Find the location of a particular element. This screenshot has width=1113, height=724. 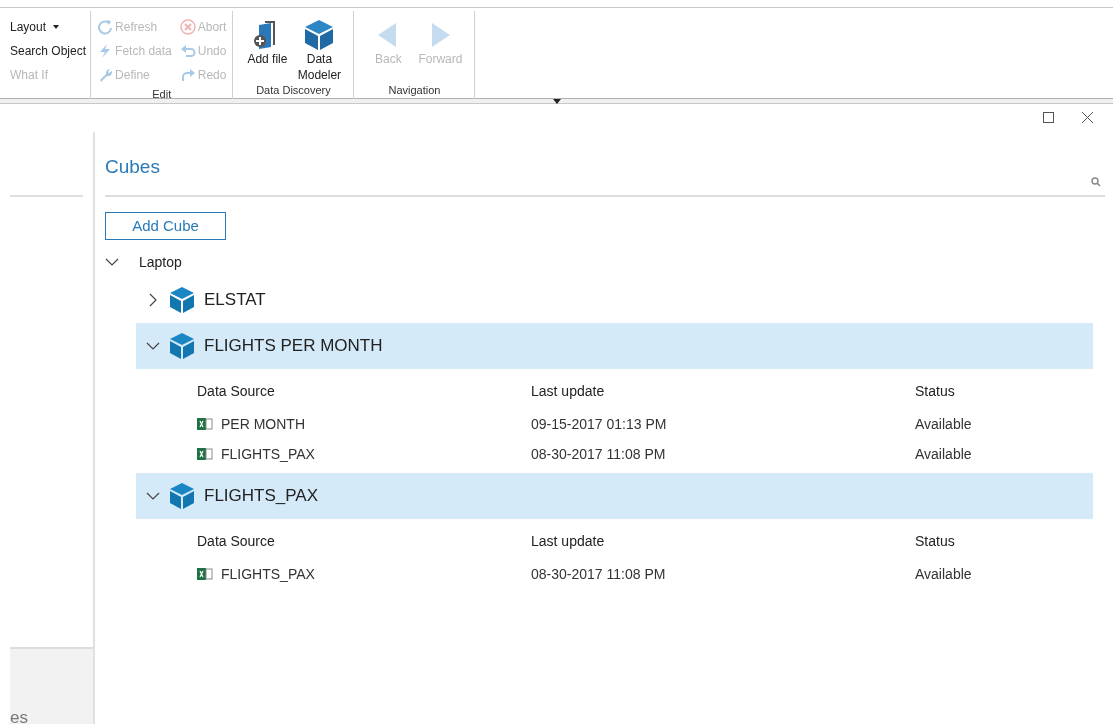

cube-name: FLIGHTS PER MONTH is located at coordinates (293, 346).